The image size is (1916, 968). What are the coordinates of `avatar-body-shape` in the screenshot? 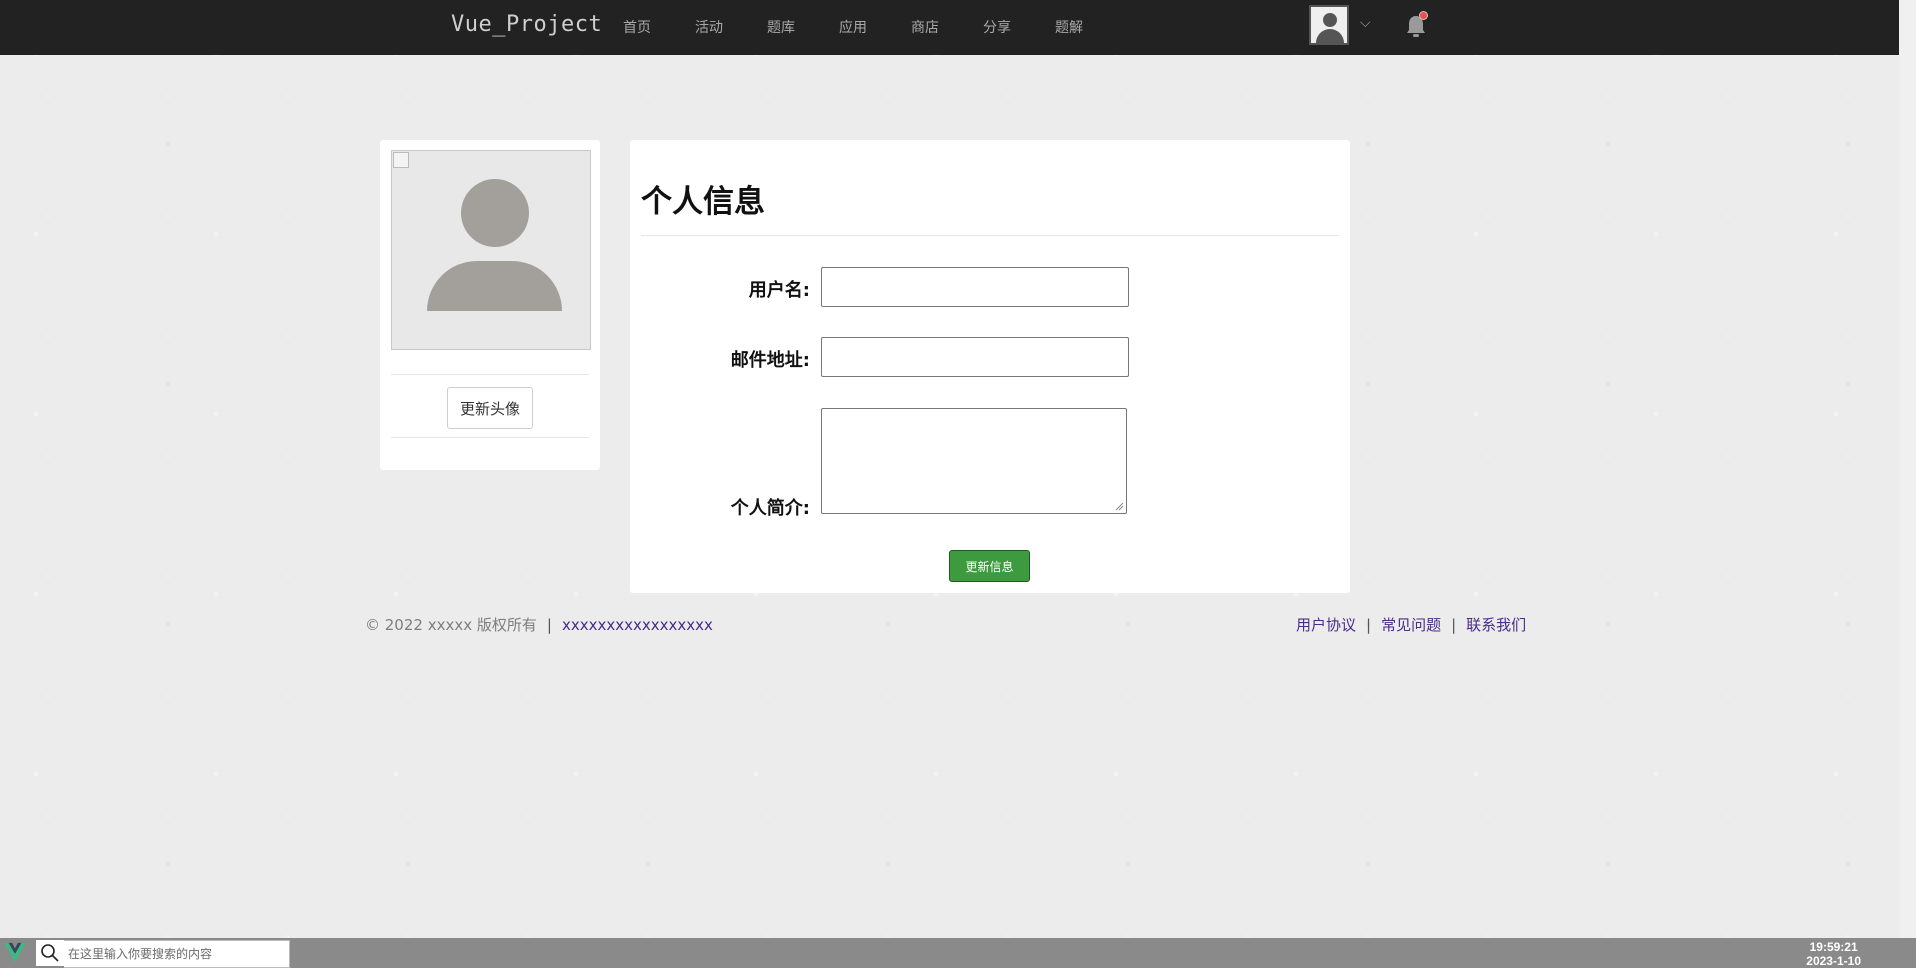 It's located at (1330, 36).